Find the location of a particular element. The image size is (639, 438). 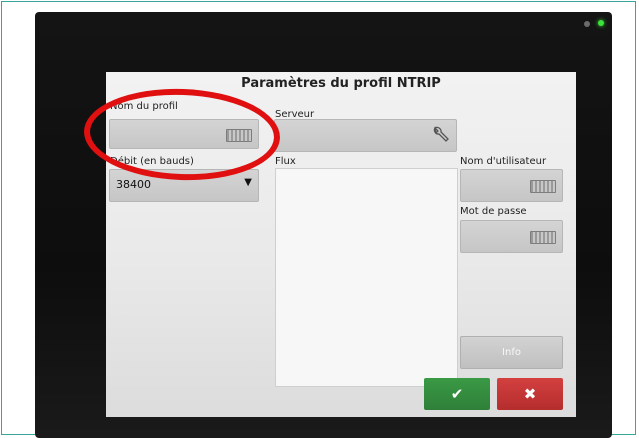

username-field is located at coordinates (511, 185).